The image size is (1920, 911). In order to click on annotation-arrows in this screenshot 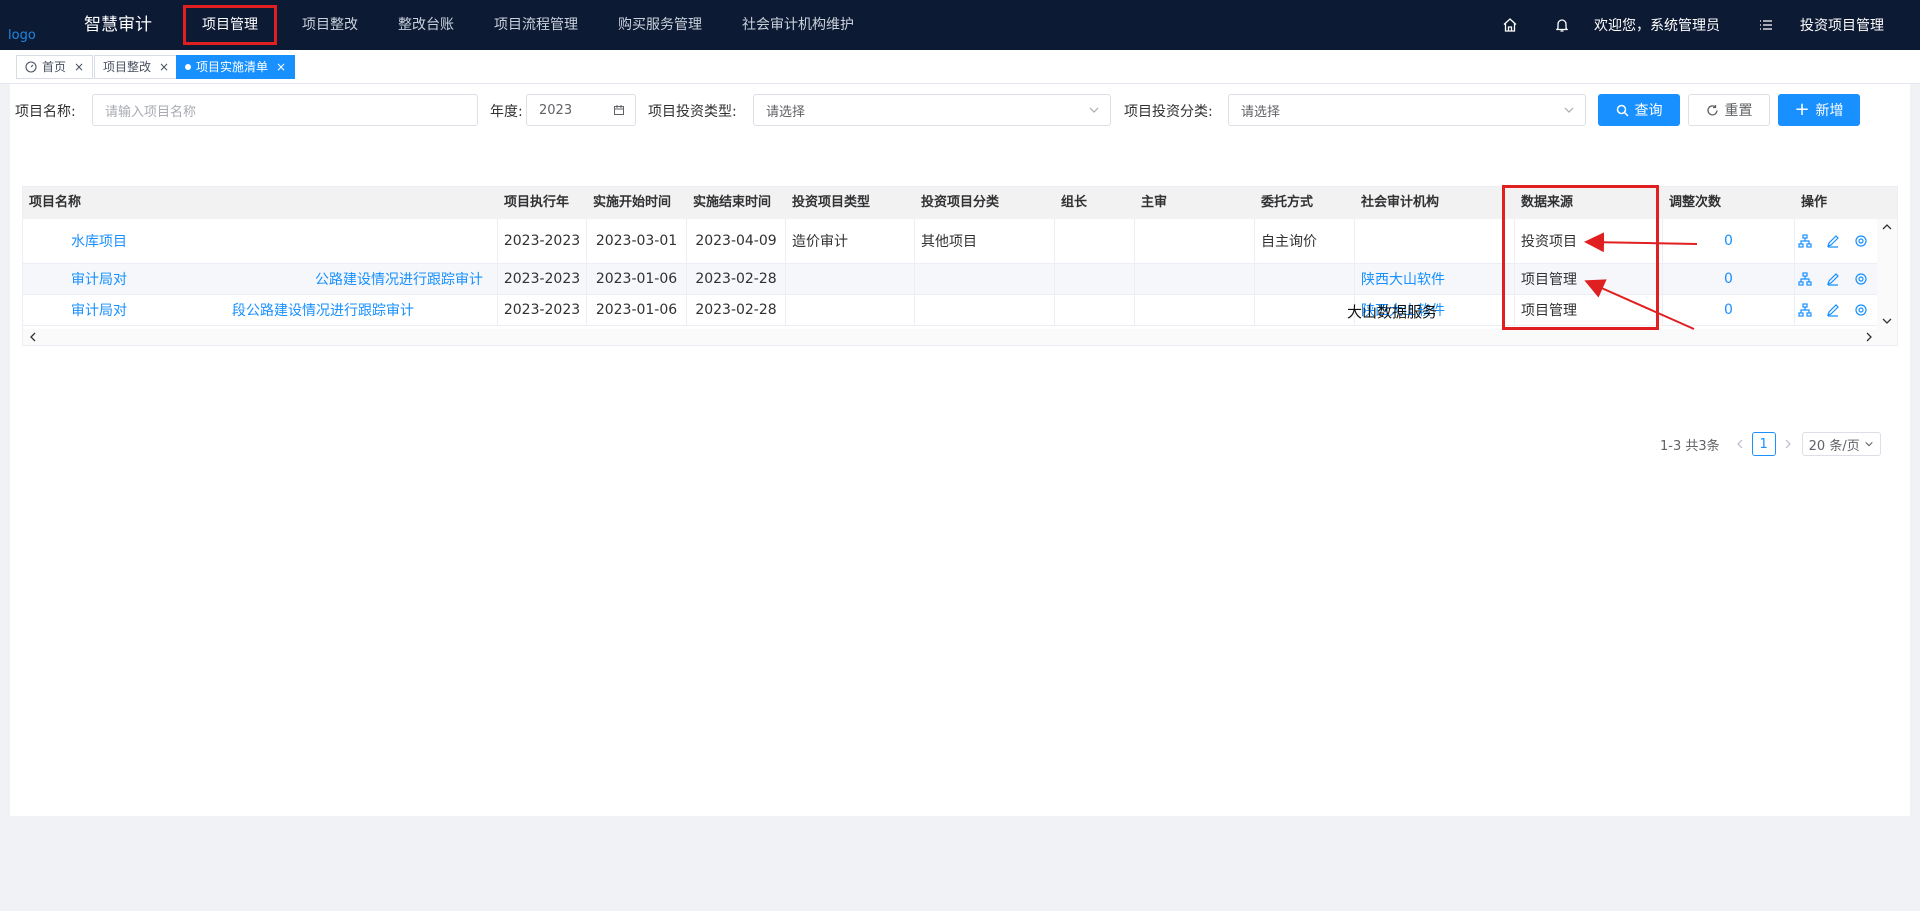, I will do `click(1641, 281)`.